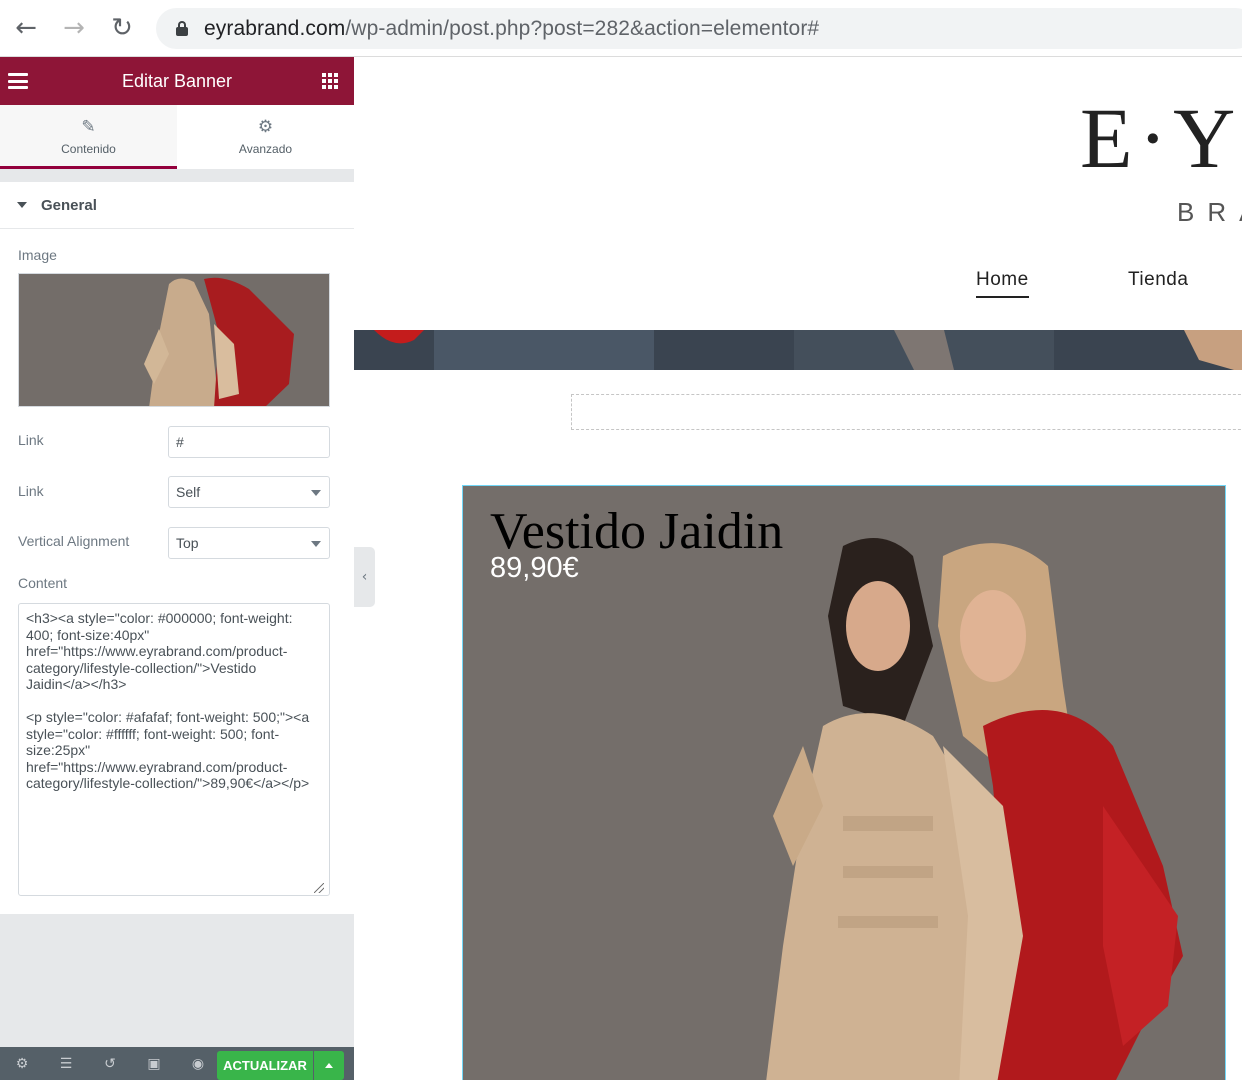 The width and height of the screenshot is (1242, 1080). Describe the element at coordinates (275, 28) in the screenshot. I see `url-domain: eyrabrand.com` at that location.